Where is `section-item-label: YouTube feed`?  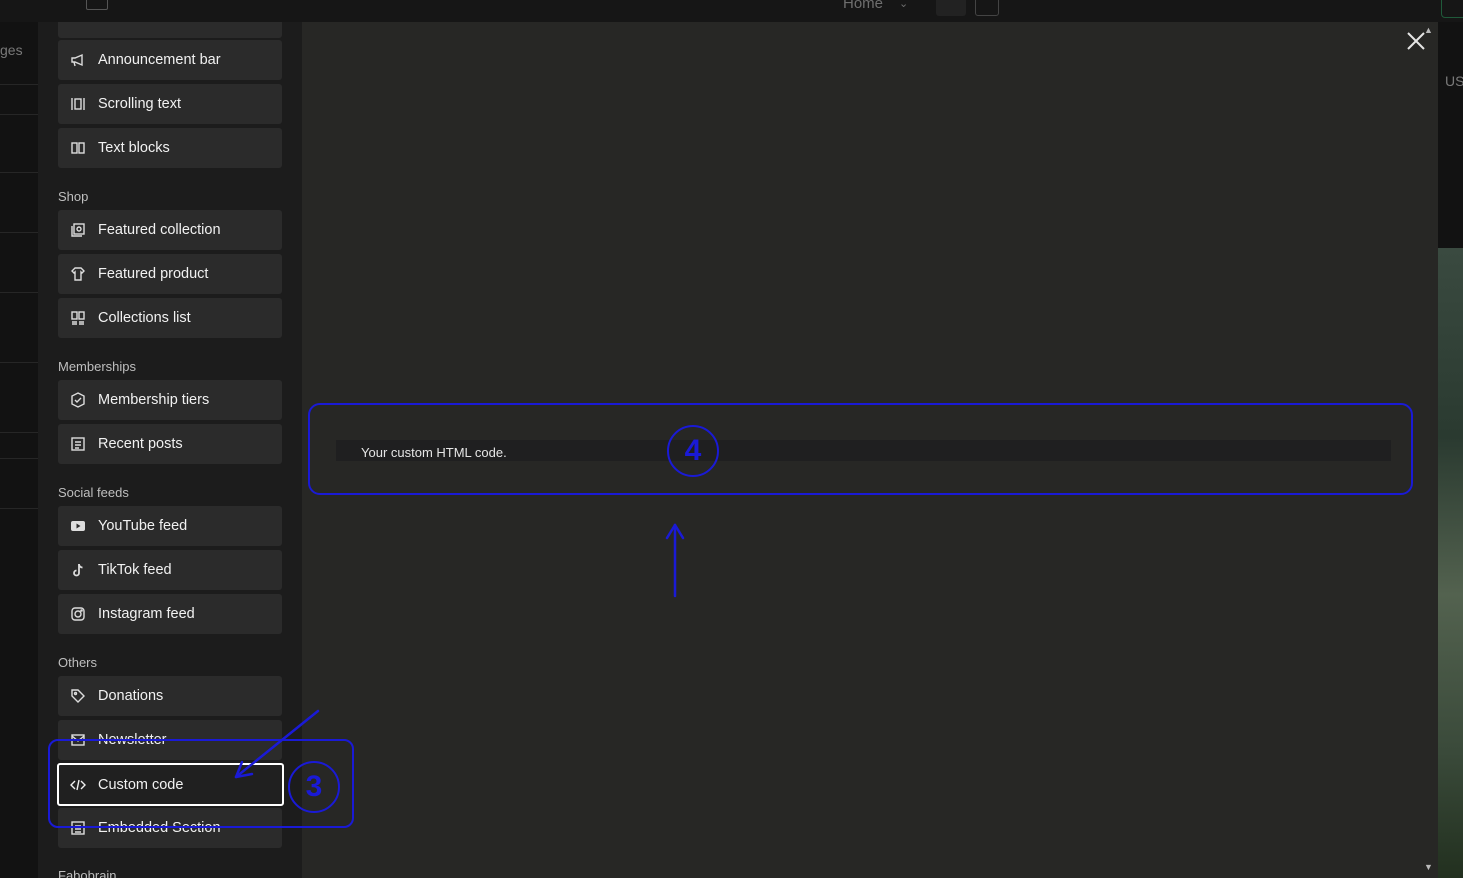
section-item-label: YouTube feed is located at coordinates (143, 526).